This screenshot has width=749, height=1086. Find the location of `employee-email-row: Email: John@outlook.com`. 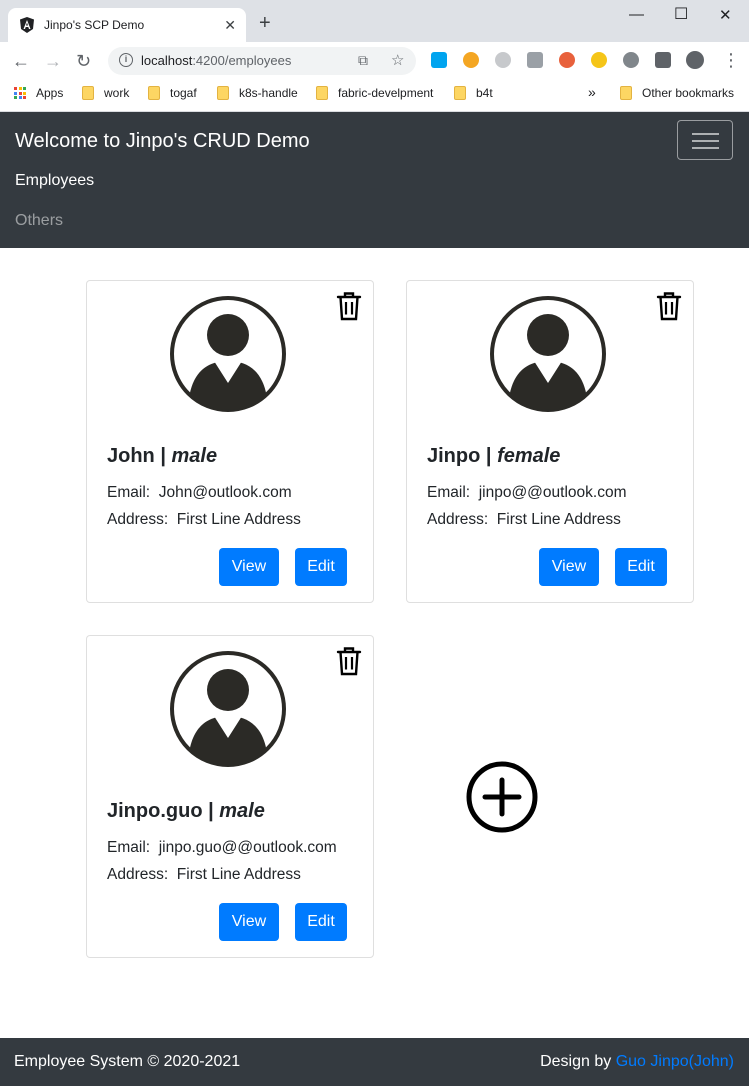

employee-email-row: Email: John@outlook.com is located at coordinates (199, 493).